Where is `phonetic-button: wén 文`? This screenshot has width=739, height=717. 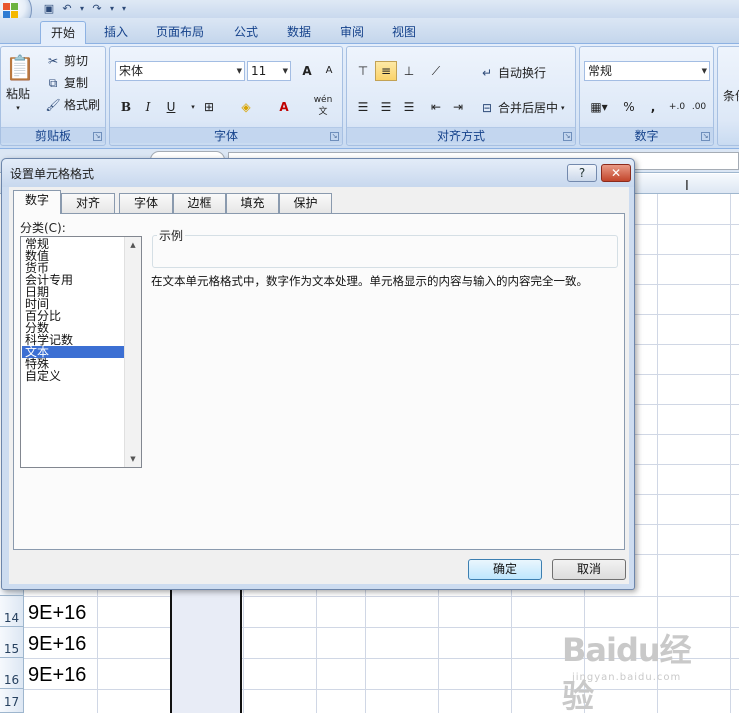 phonetic-button: wén 文 is located at coordinates (323, 105).